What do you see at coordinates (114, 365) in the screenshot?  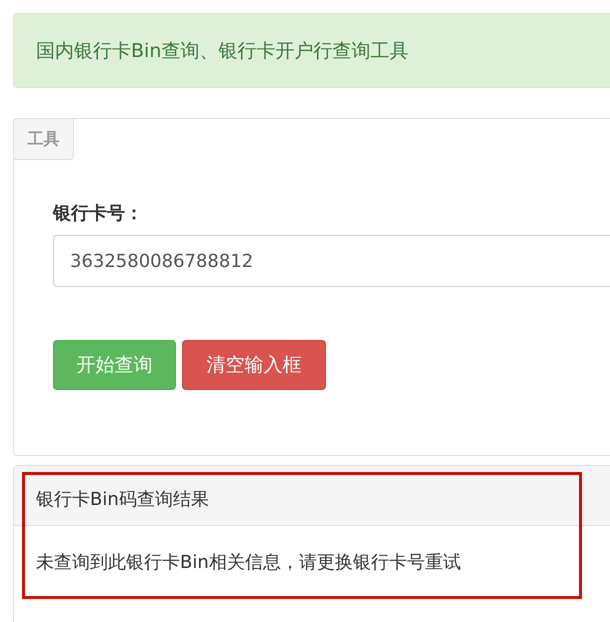 I see `search-button: 开始查询` at bounding box center [114, 365].